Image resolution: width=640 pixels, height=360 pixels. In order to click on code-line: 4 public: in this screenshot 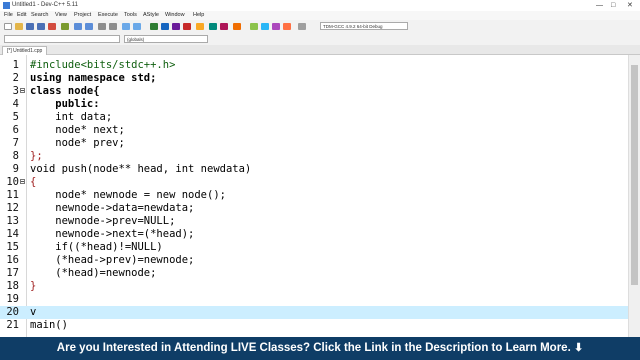, I will do `click(314, 104)`.